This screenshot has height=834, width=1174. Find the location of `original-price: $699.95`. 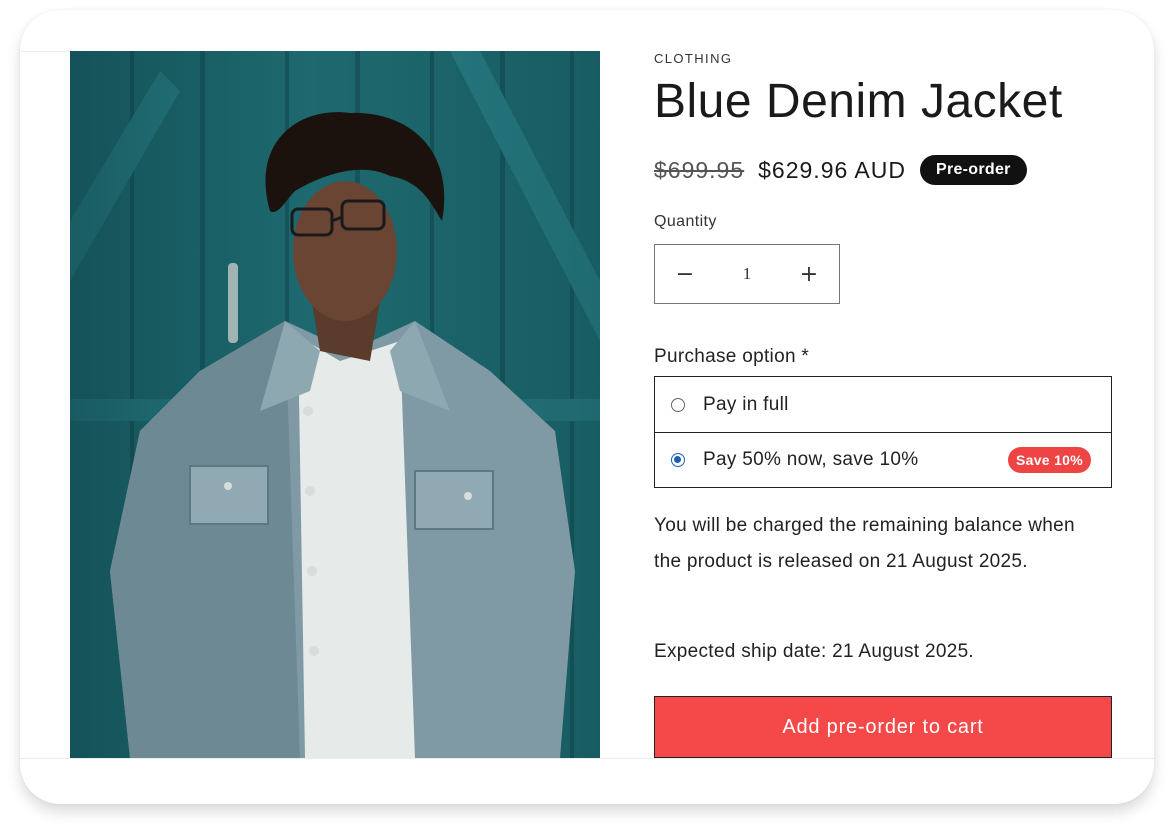

original-price: $699.95 is located at coordinates (699, 169).